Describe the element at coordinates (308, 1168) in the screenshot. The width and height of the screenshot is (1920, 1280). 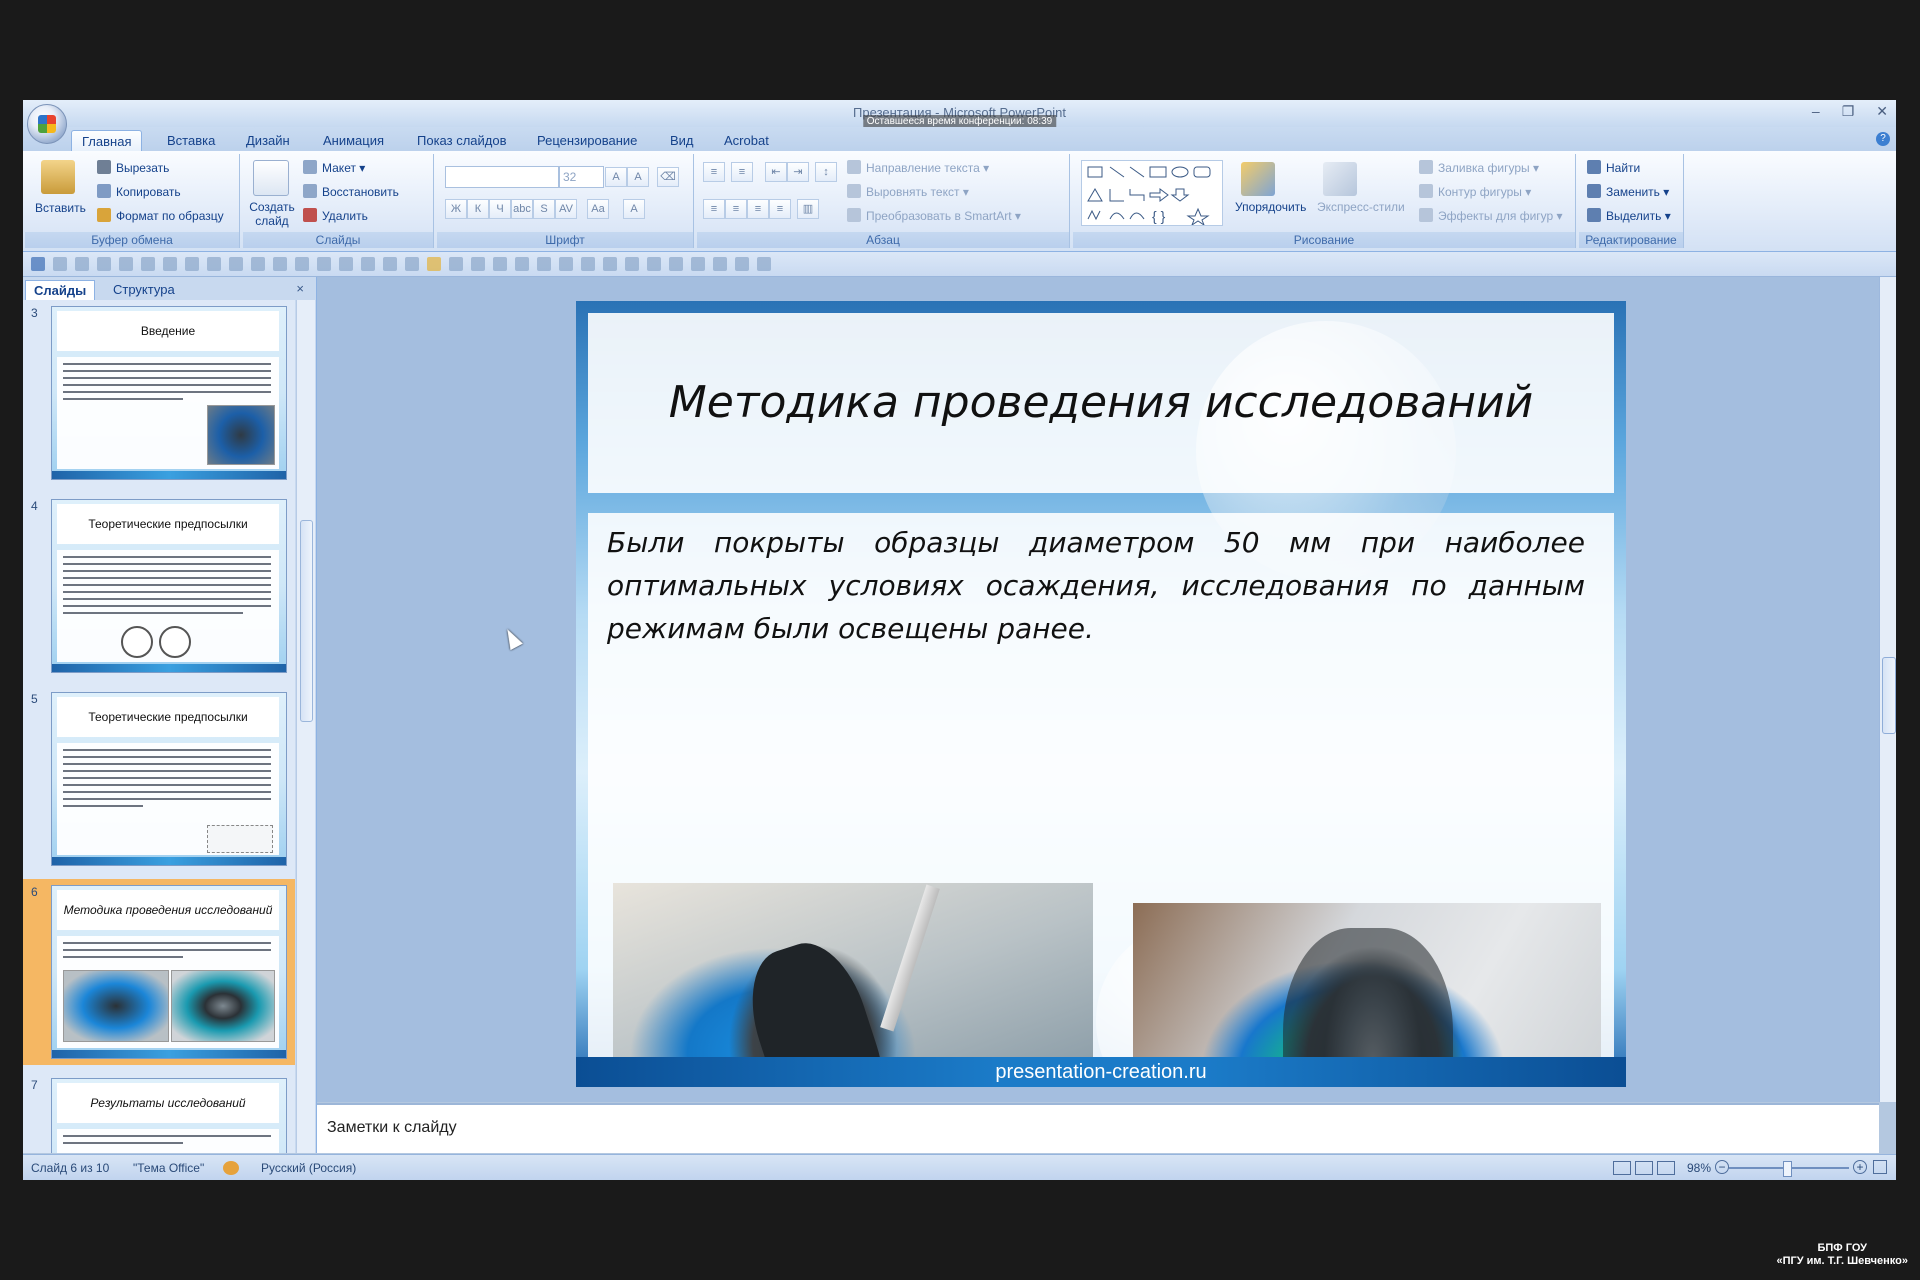
I see `language-indicator: Русский (Россия)` at that location.